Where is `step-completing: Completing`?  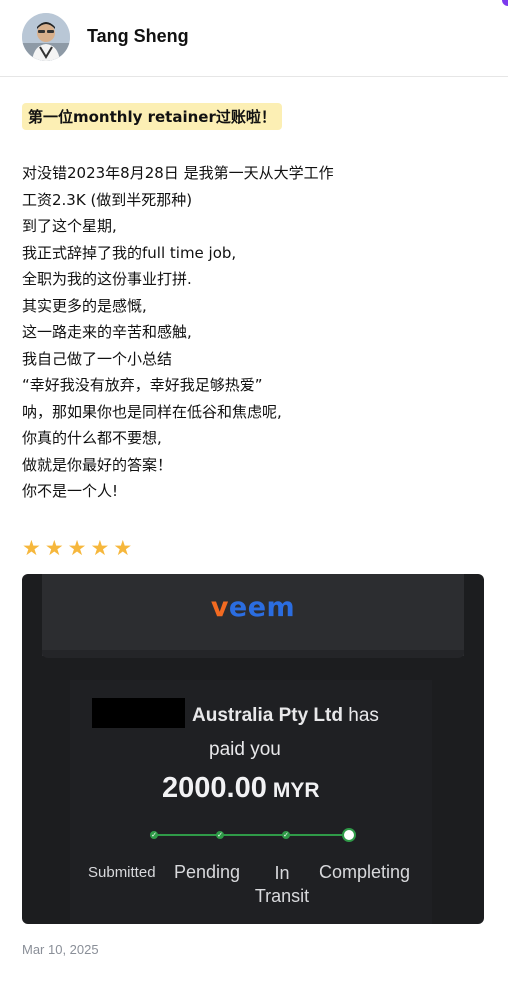 step-completing: Completing is located at coordinates (365, 872).